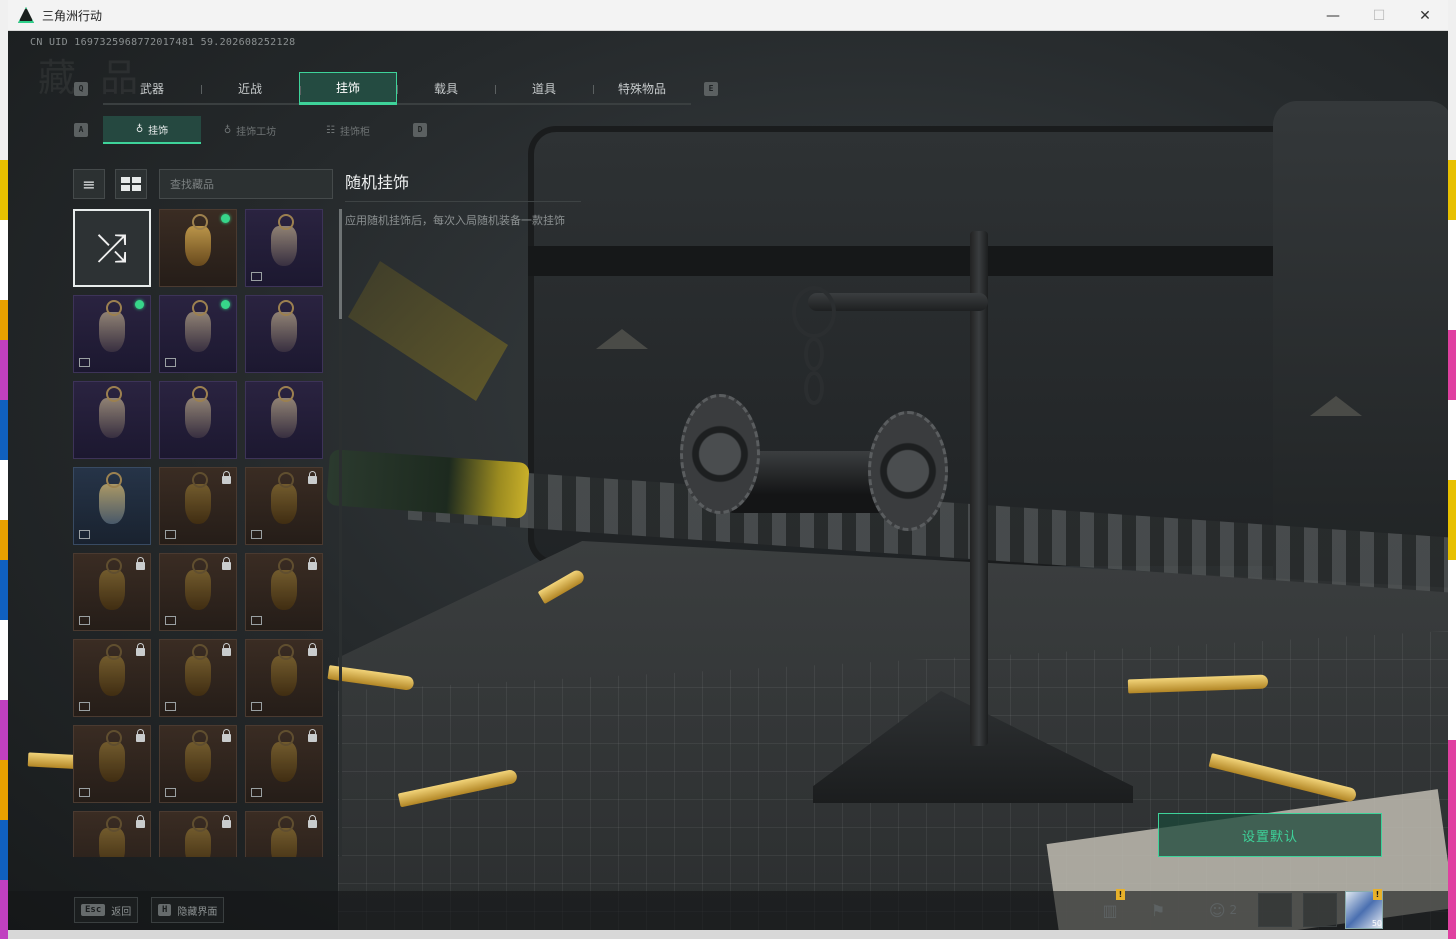 This screenshot has height=939, width=1456. I want to click on key-esc: Esc, so click(93, 910).